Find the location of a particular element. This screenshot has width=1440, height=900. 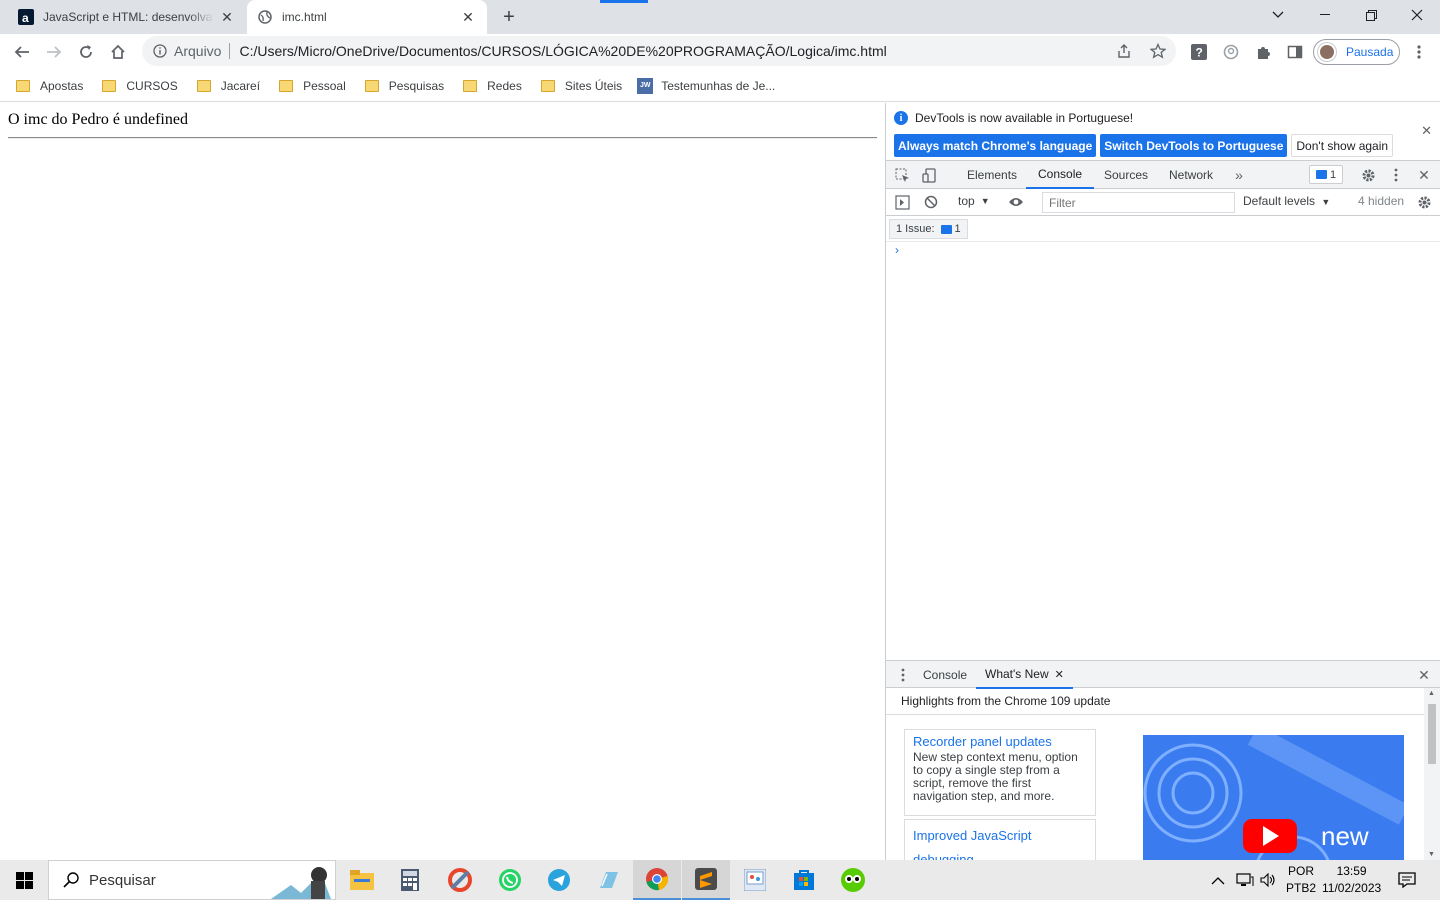

taskbar-search: Pesquisar is located at coordinates (192, 880).